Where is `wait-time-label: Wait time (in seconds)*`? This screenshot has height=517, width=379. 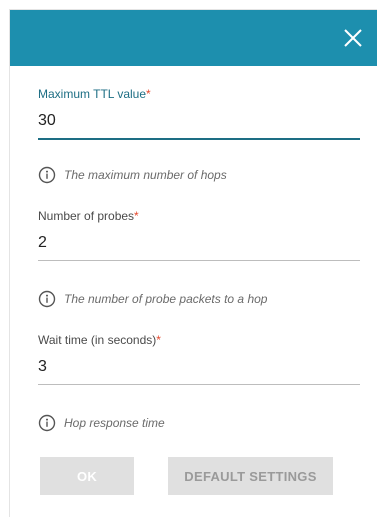 wait-time-label: Wait time (in seconds)* is located at coordinates (99, 340).